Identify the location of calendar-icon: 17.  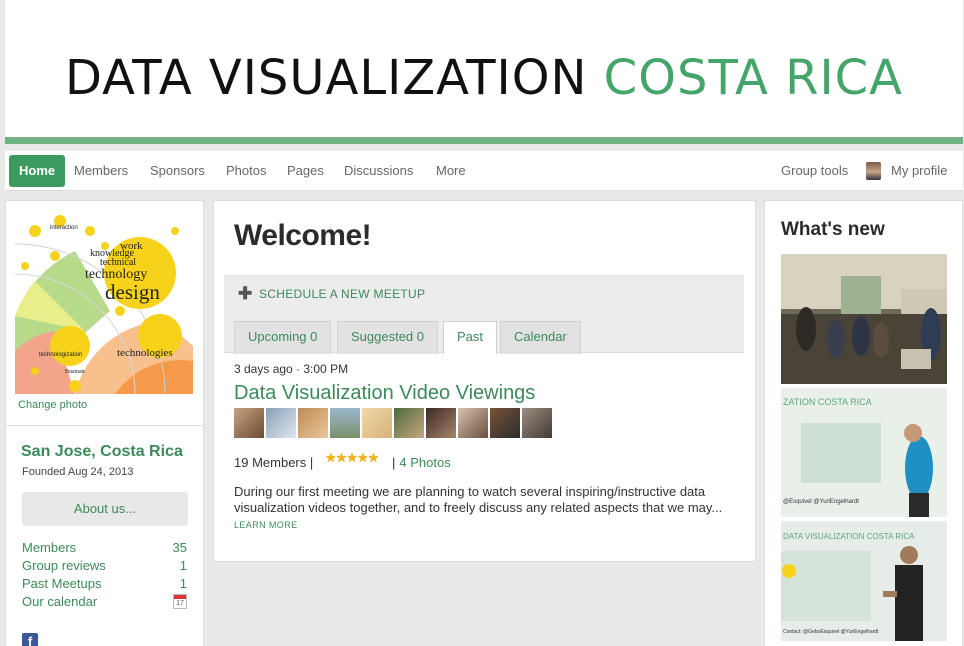
(180, 601).